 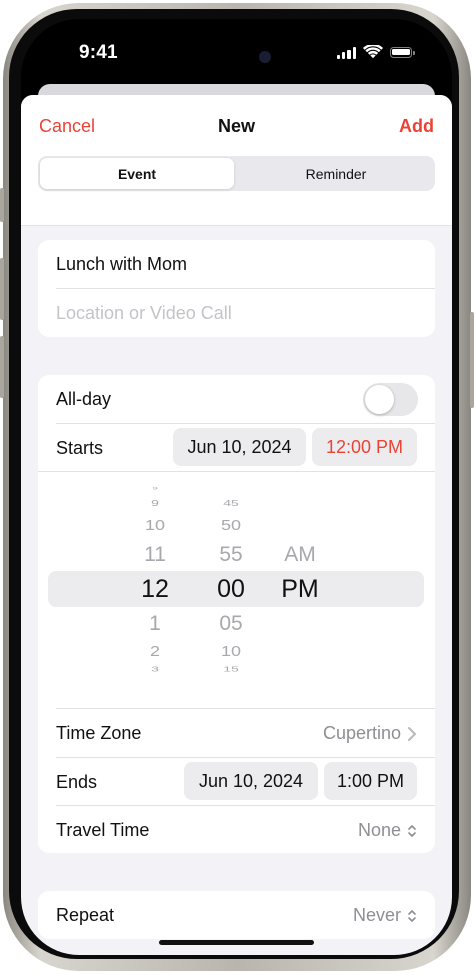 What do you see at coordinates (370, 781) in the screenshot?
I see `ends-time-button: 1:00 PM` at bounding box center [370, 781].